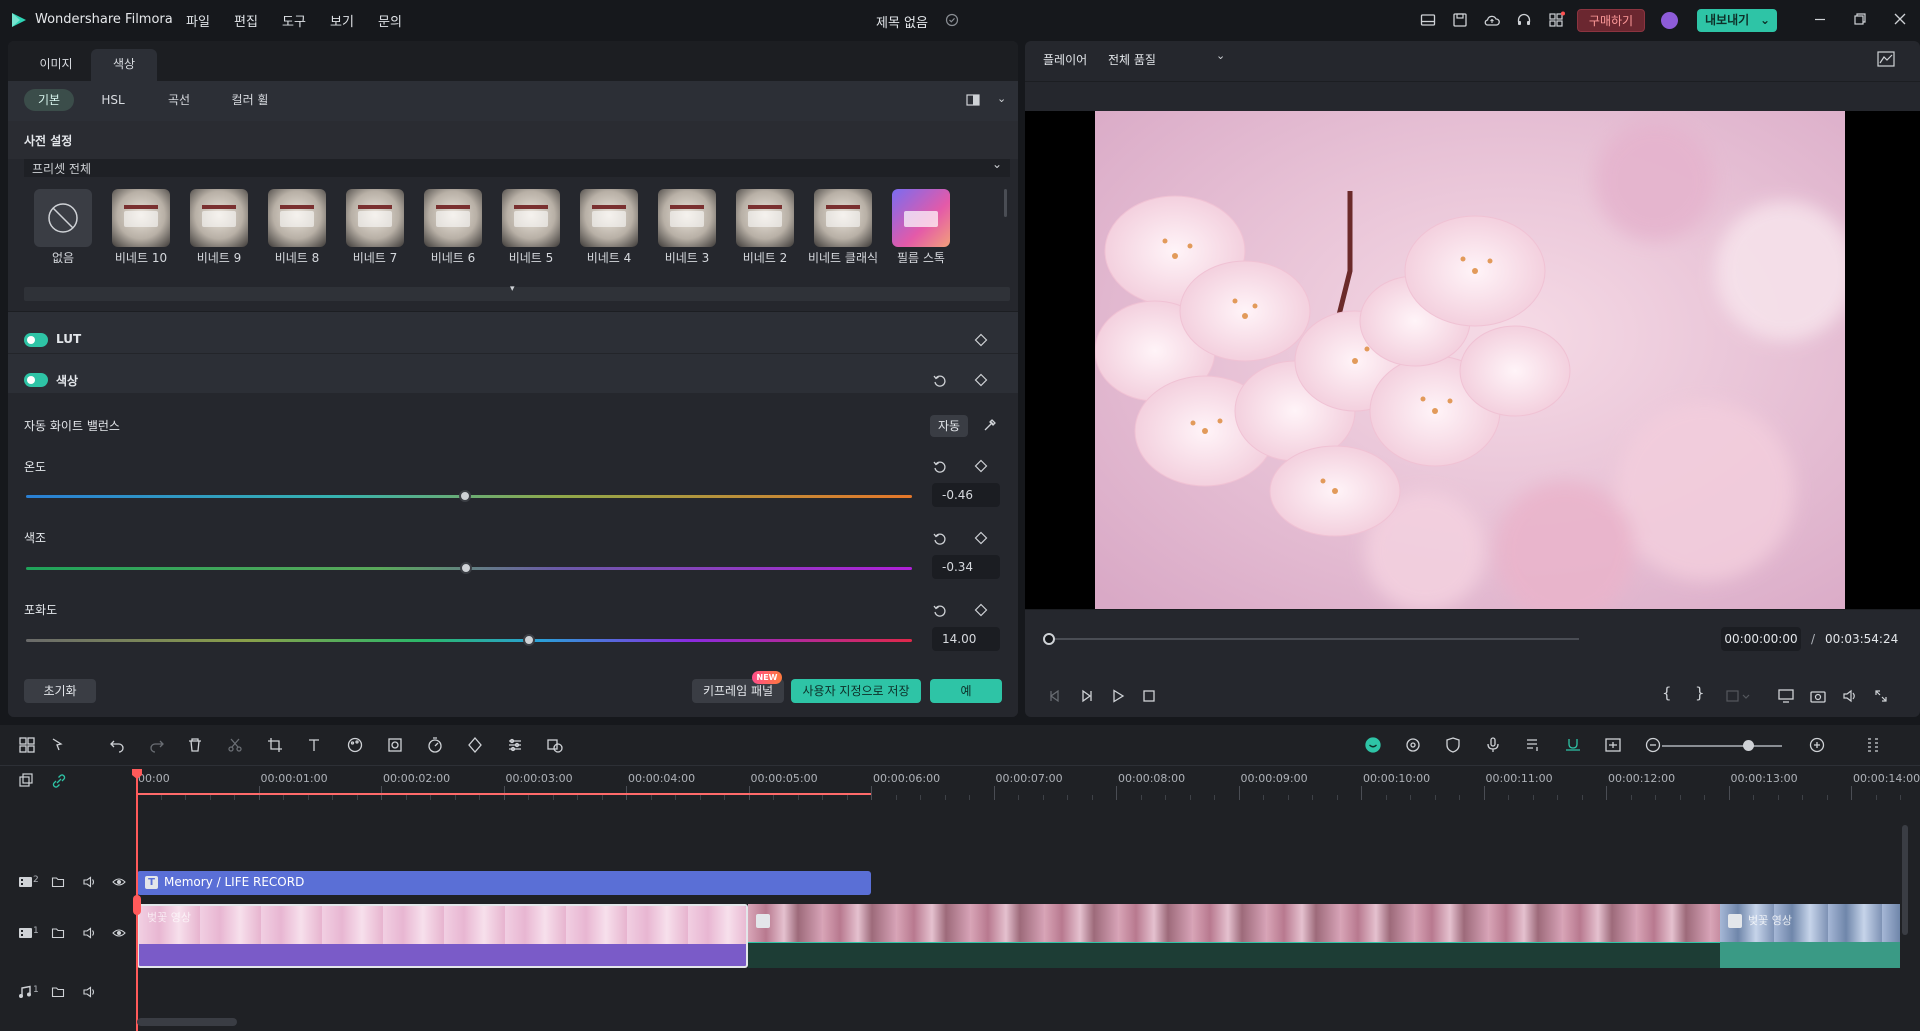 The height and width of the screenshot is (1031, 1920). Describe the element at coordinates (355, 745) in the screenshot. I see `color-palette-icon` at that location.